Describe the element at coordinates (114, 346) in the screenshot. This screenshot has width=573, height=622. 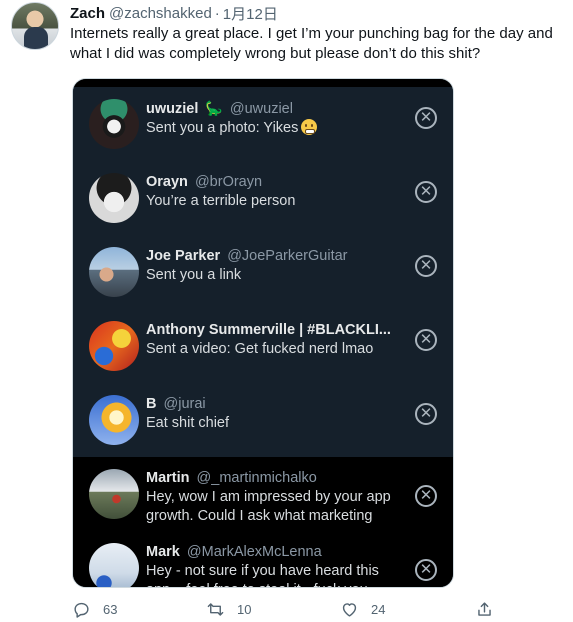
I see `colorful-avatar-icon` at that location.